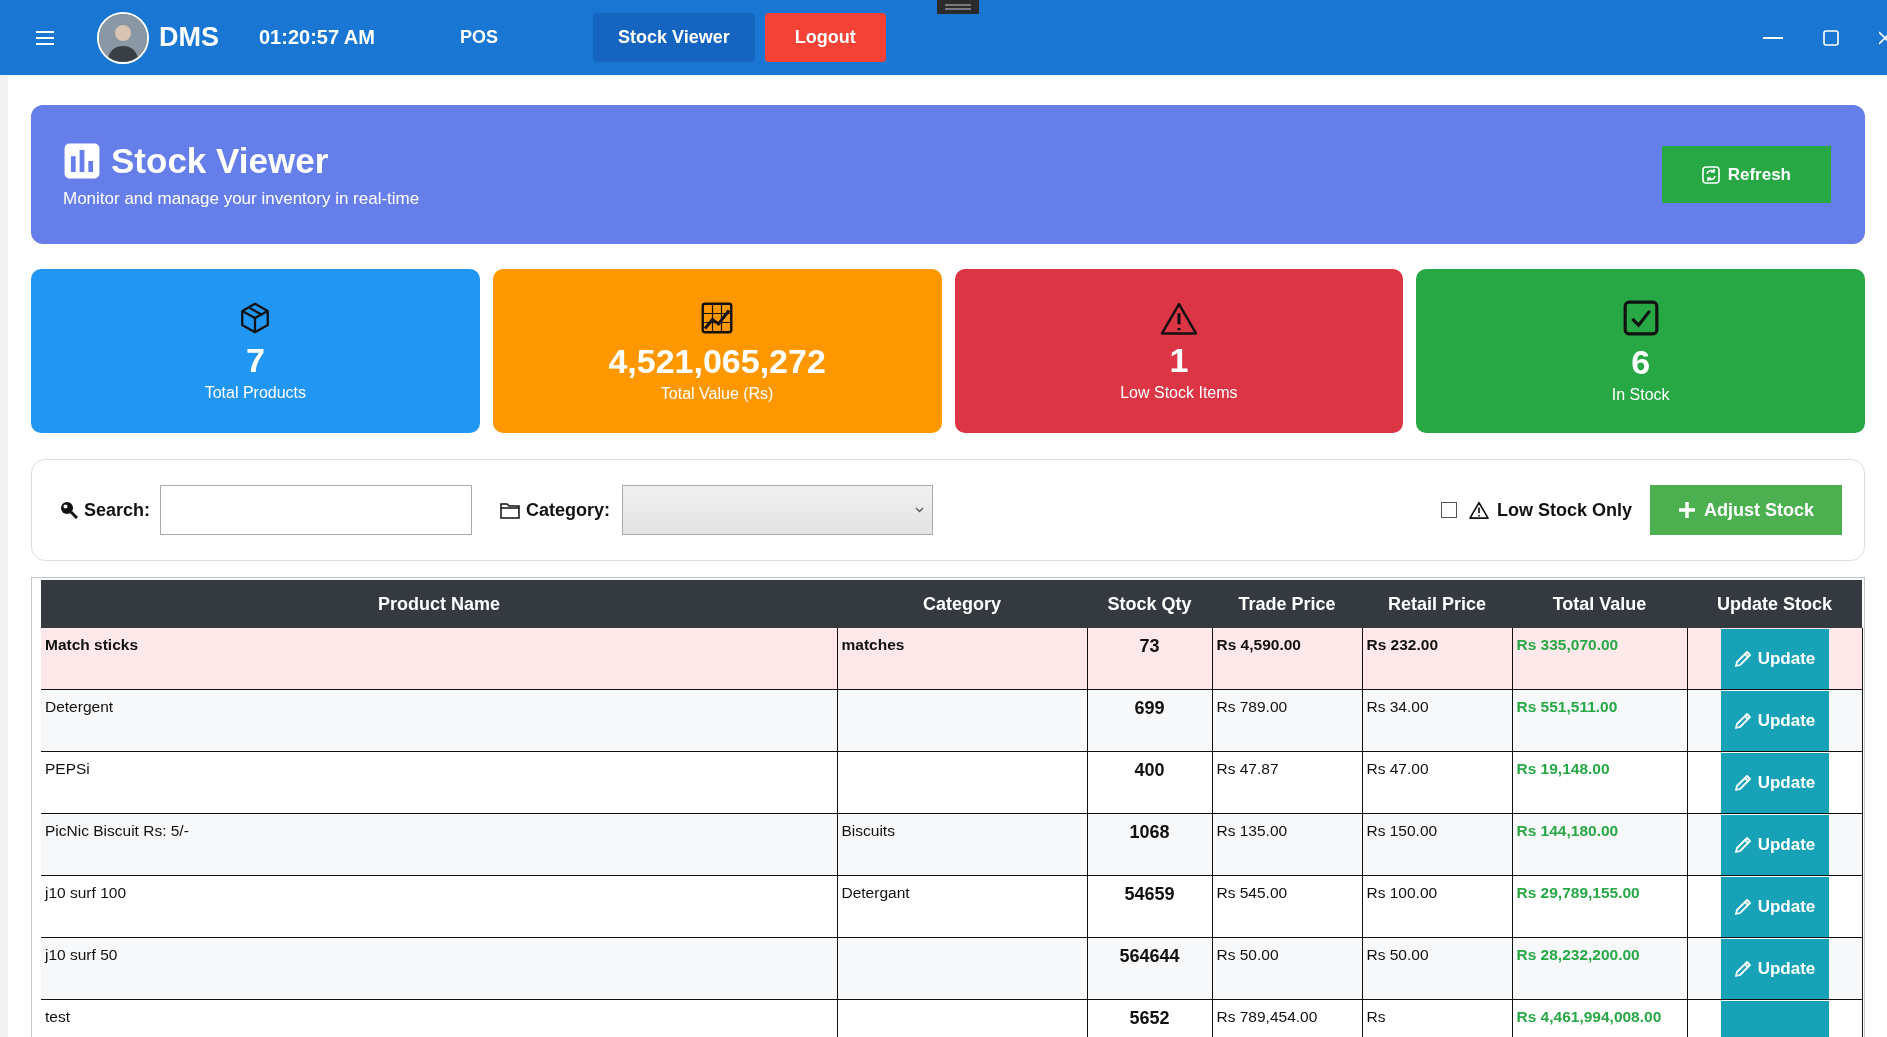 This screenshot has width=1887, height=1037. Describe the element at coordinates (1437, 1018) in the screenshot. I see `table-cell: Rs` at that location.